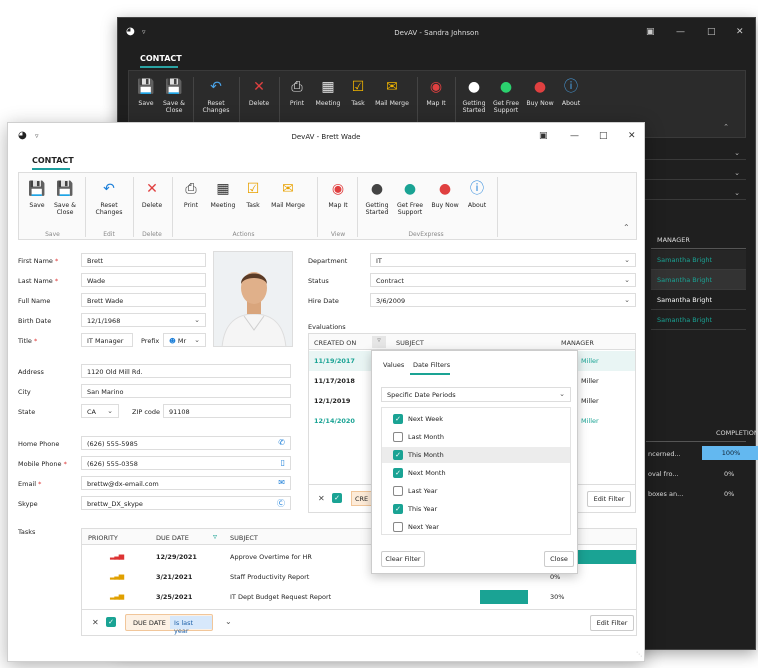 The height and width of the screenshot is (668, 758). Describe the element at coordinates (172, 538) in the screenshot. I see `due-date-column-header: DUE DATE` at that location.